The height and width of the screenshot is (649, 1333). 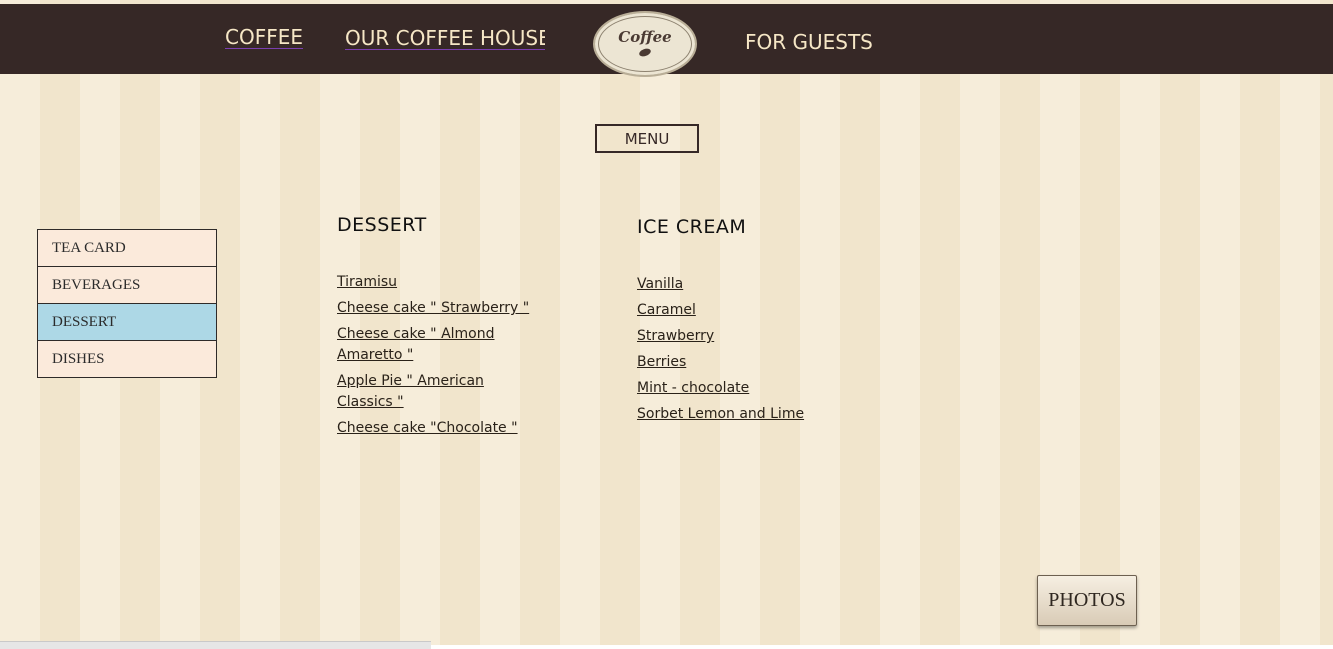 What do you see at coordinates (382, 225) in the screenshot?
I see `dessert-heading: DESSERT` at bounding box center [382, 225].